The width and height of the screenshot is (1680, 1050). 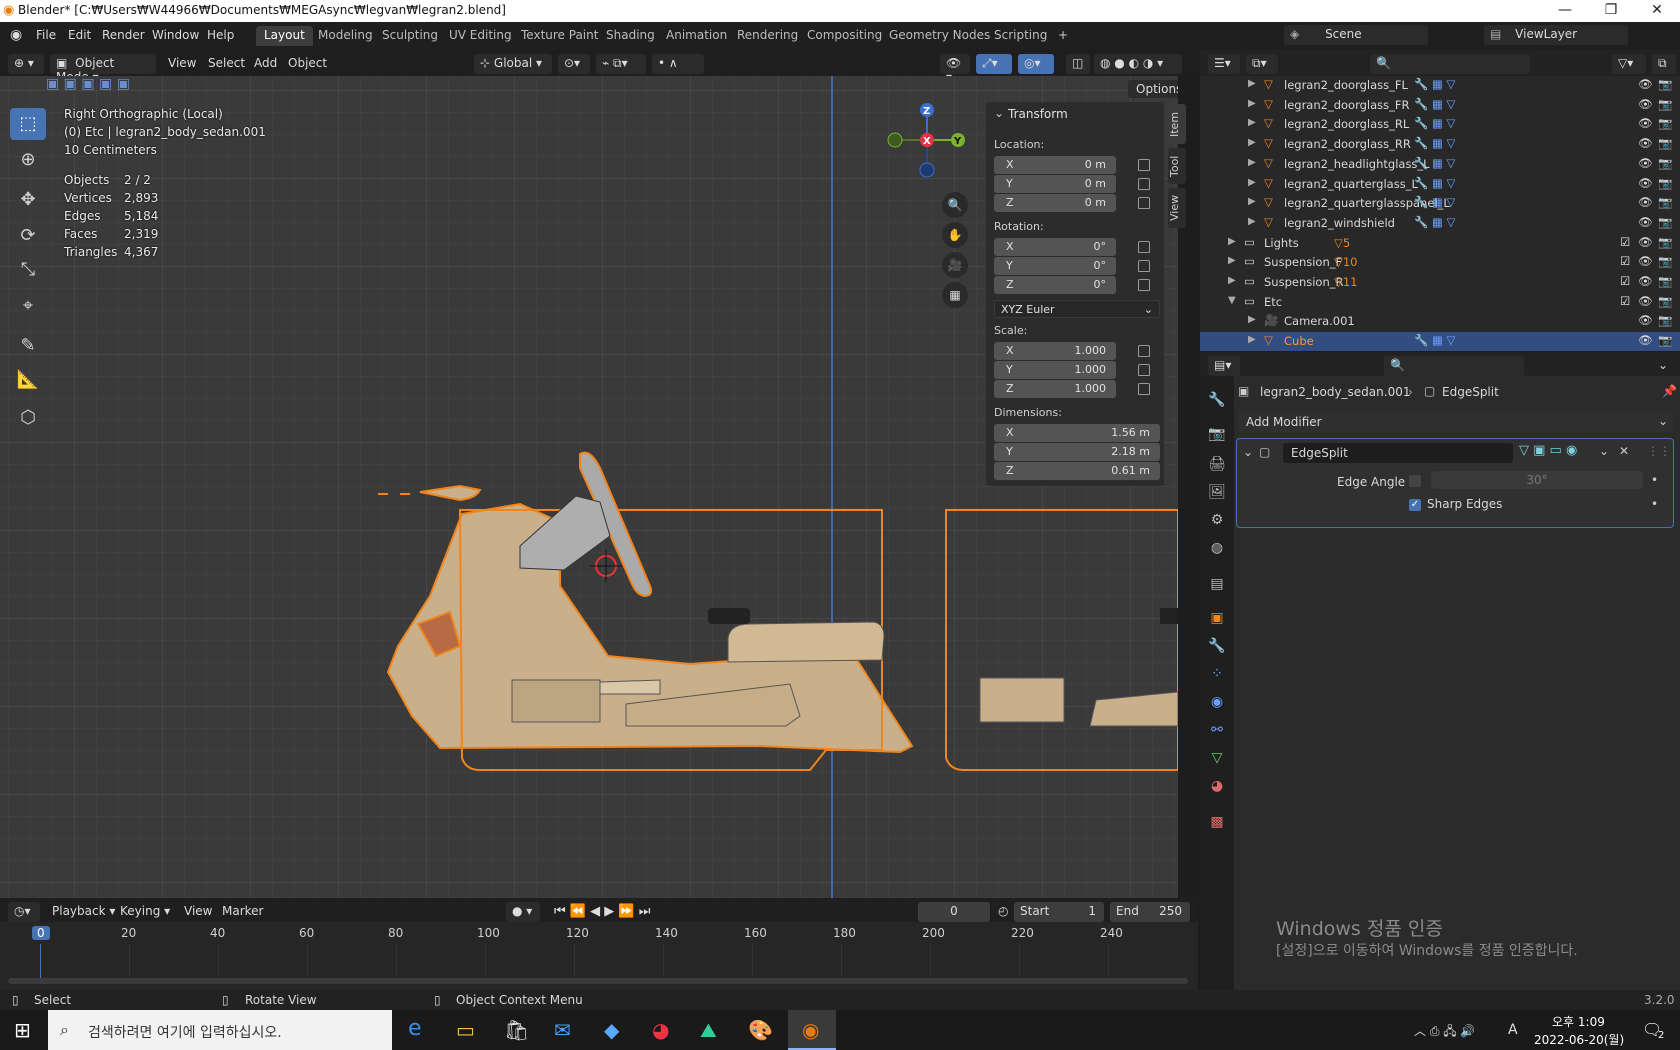 What do you see at coordinates (480, 36) in the screenshot?
I see `tab-uv-editing: UV Editing` at bounding box center [480, 36].